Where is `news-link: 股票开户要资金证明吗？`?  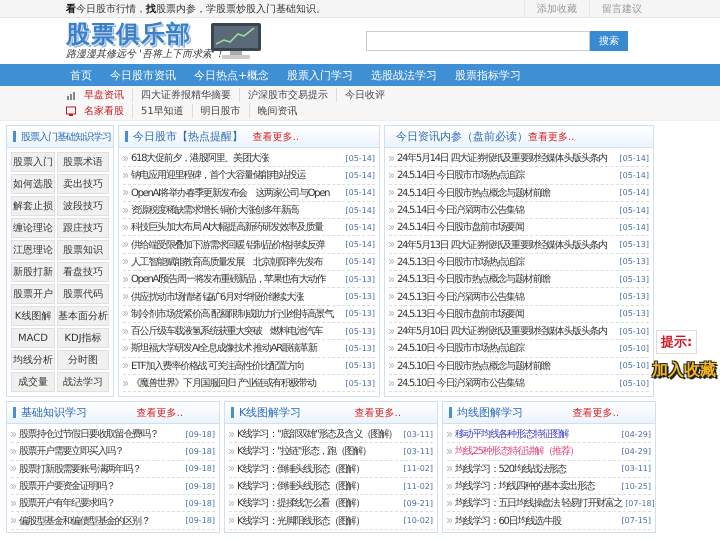 news-link: 股票开户要资金证明吗？ is located at coordinates (100, 486).